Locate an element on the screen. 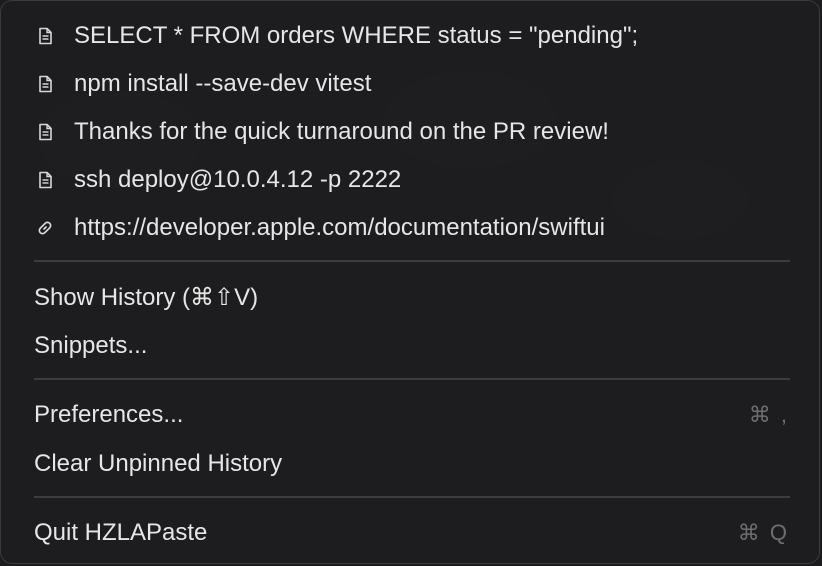 The height and width of the screenshot is (566, 822). show-history-label: Show History (⌘⇧V) is located at coordinates (146, 297).